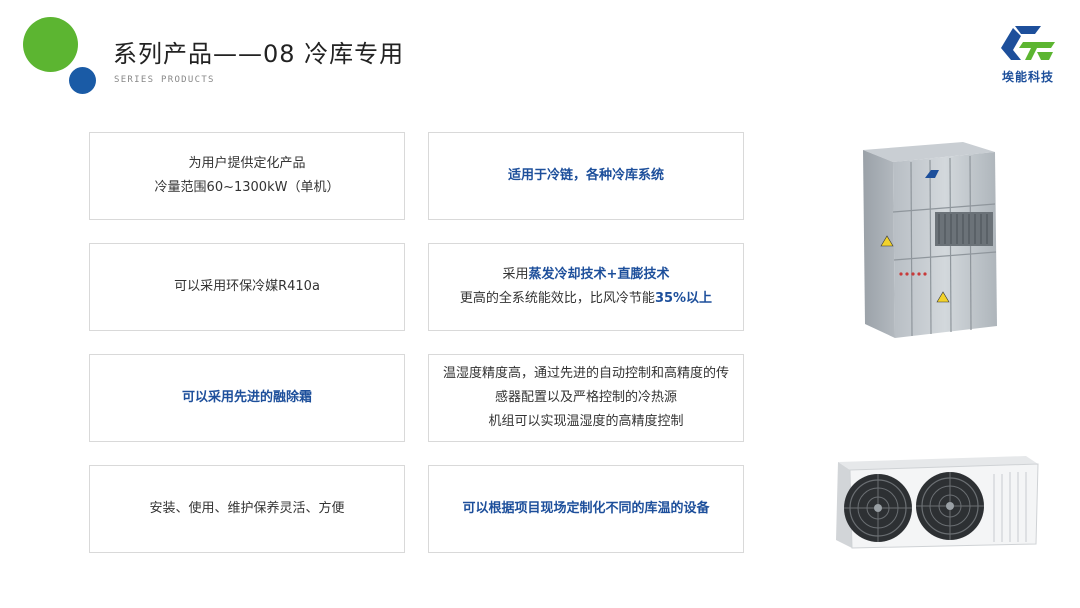 This screenshot has height=608, width=1080. I want to click on page-title: 系列产品——08 冷库专用, so click(259, 54).